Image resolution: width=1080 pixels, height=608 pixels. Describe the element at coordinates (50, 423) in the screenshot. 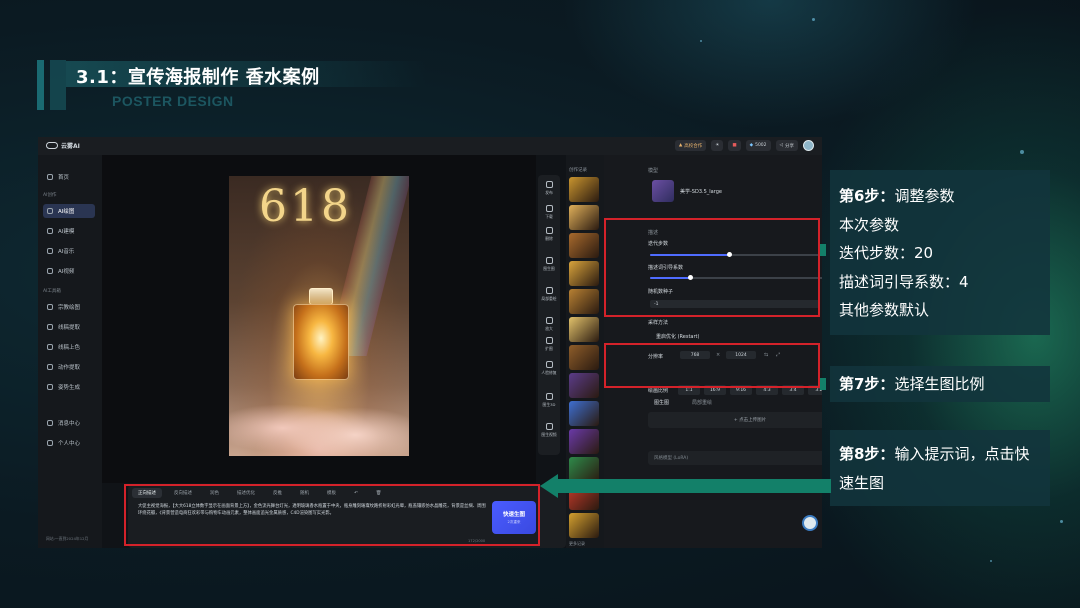

I see `bell-icon` at that location.